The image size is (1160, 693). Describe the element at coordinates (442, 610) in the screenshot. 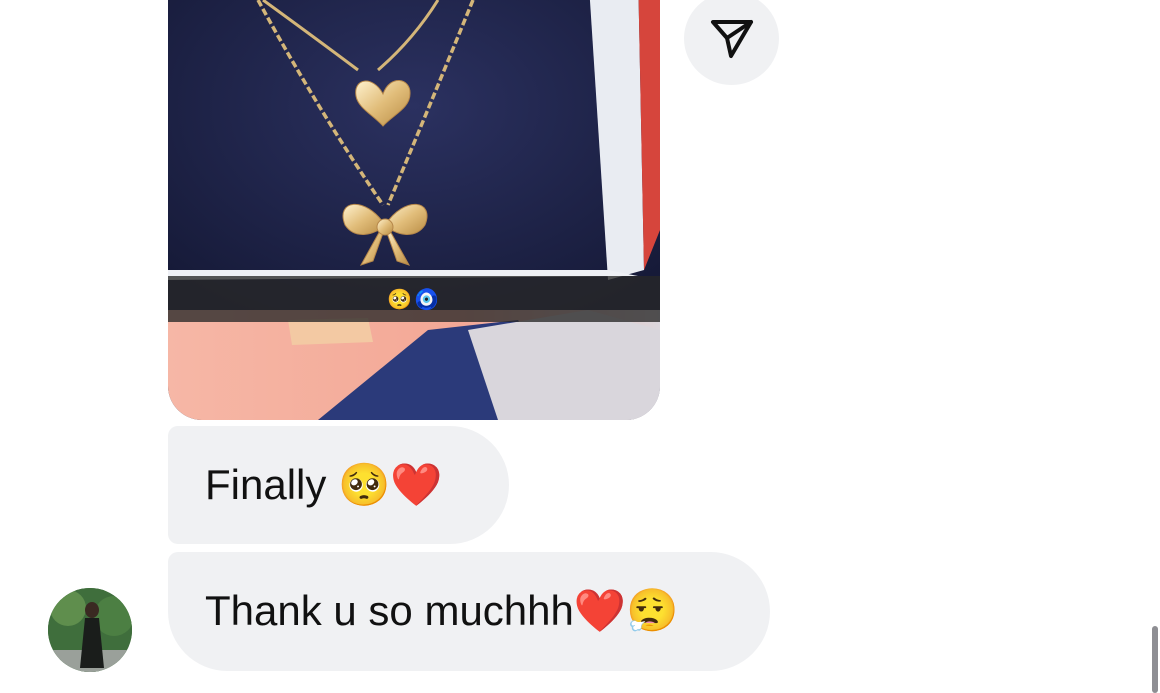

I see `message-text: Thank u so muchhh❤️😮‍💨` at that location.